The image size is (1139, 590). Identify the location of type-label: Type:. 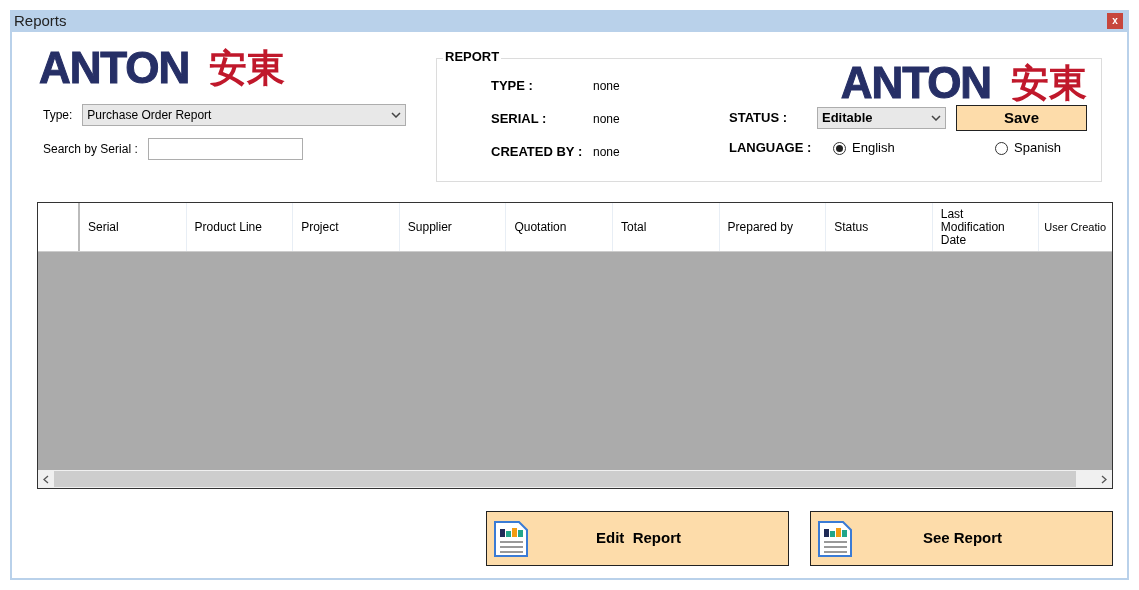
(58, 115).